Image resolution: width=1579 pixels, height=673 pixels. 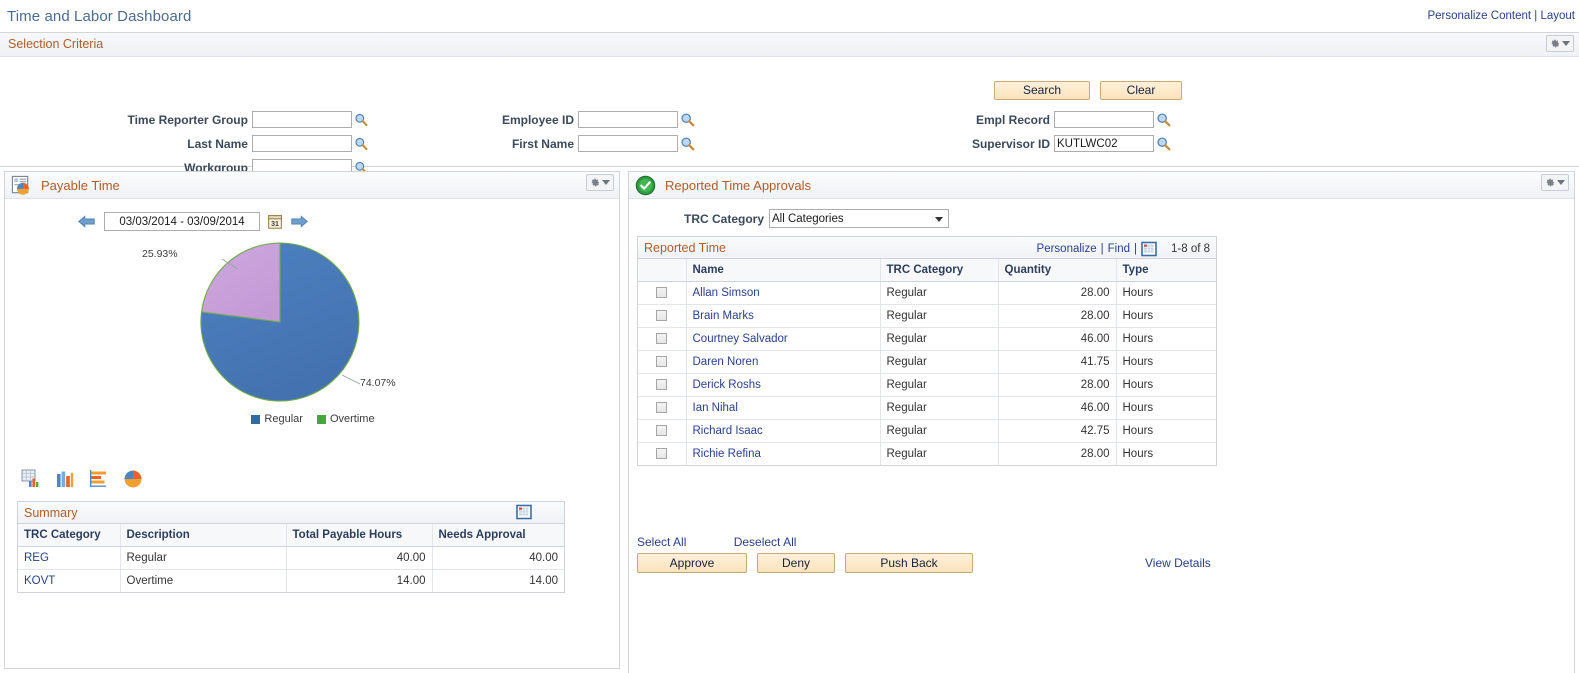 What do you see at coordinates (20, 185) in the screenshot?
I see `payable-time-chart-icon` at bounding box center [20, 185].